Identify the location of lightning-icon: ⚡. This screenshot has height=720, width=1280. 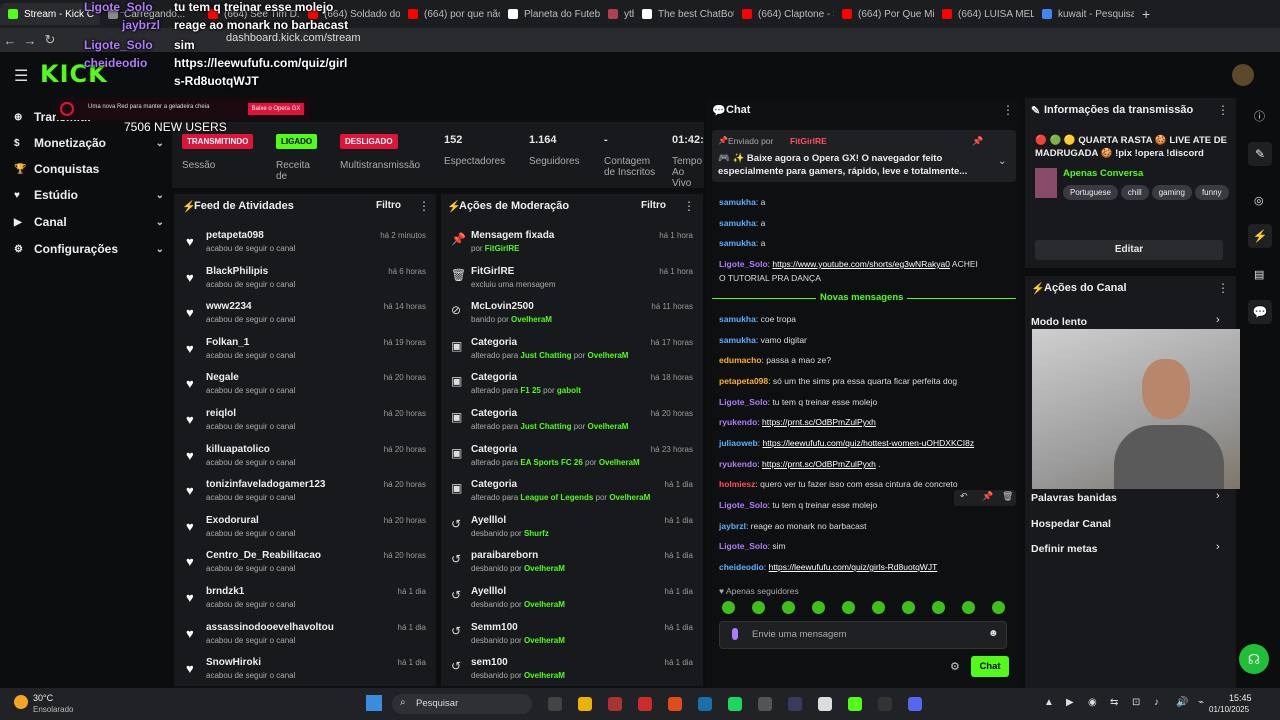
(1260, 236).